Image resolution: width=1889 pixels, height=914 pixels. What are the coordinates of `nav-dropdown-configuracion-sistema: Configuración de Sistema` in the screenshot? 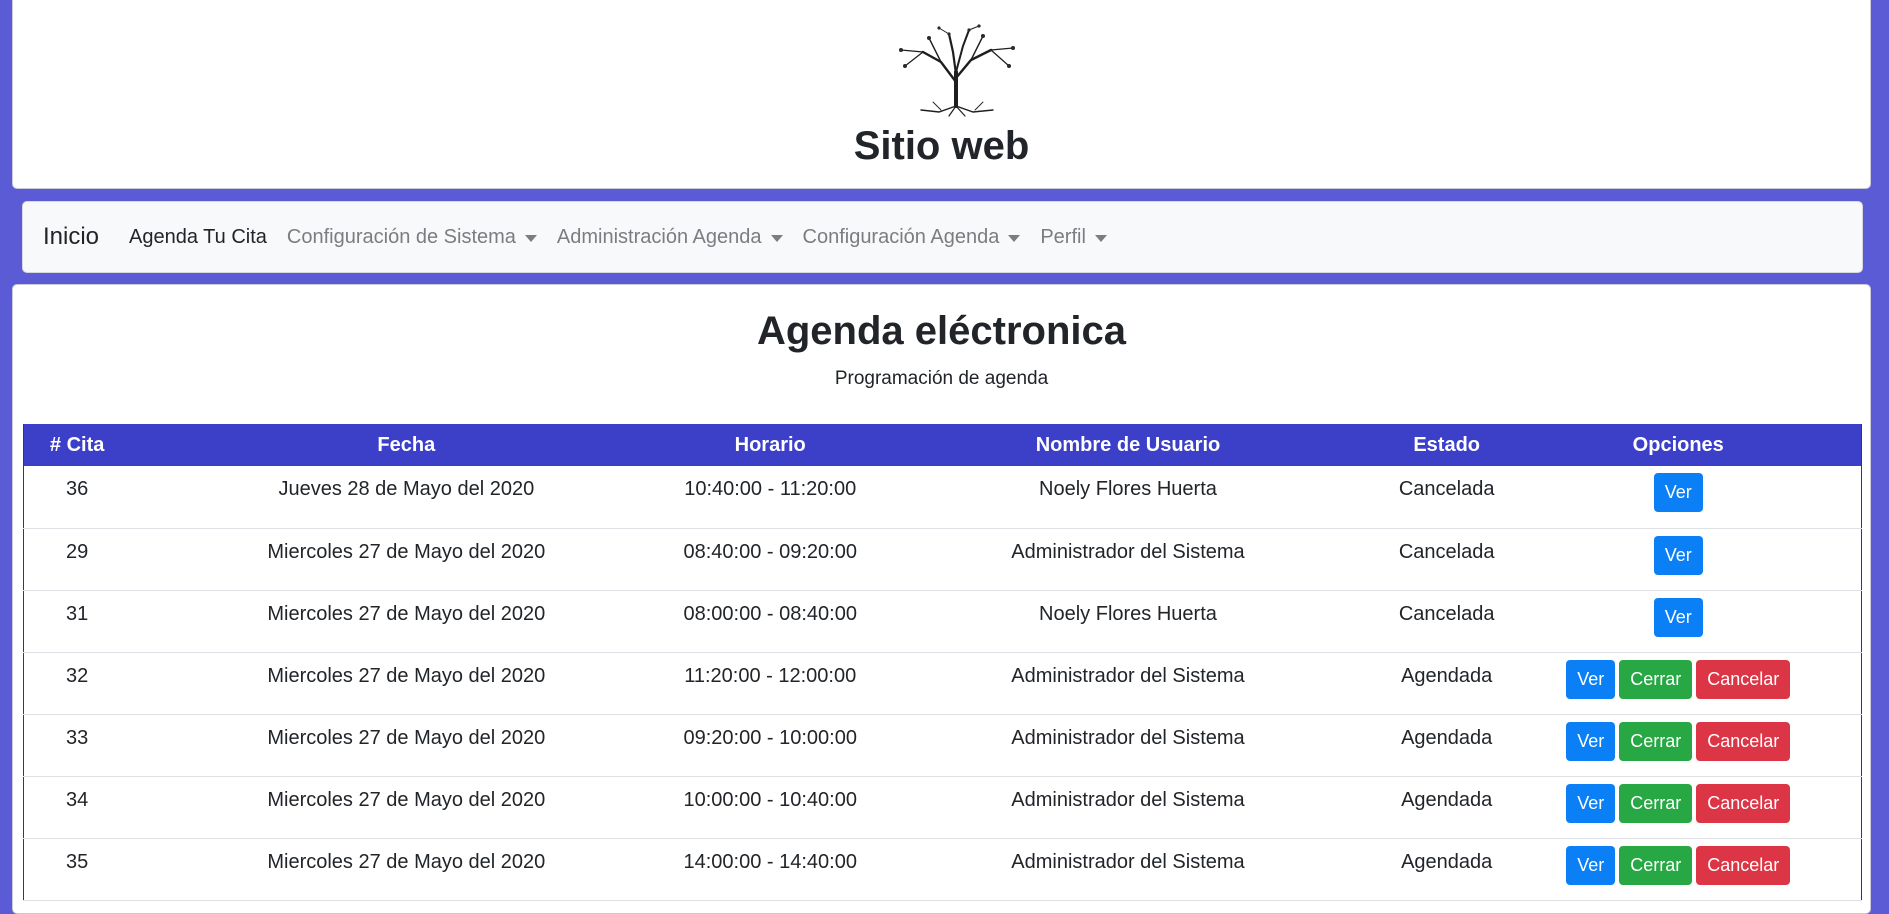 It's located at (412, 237).